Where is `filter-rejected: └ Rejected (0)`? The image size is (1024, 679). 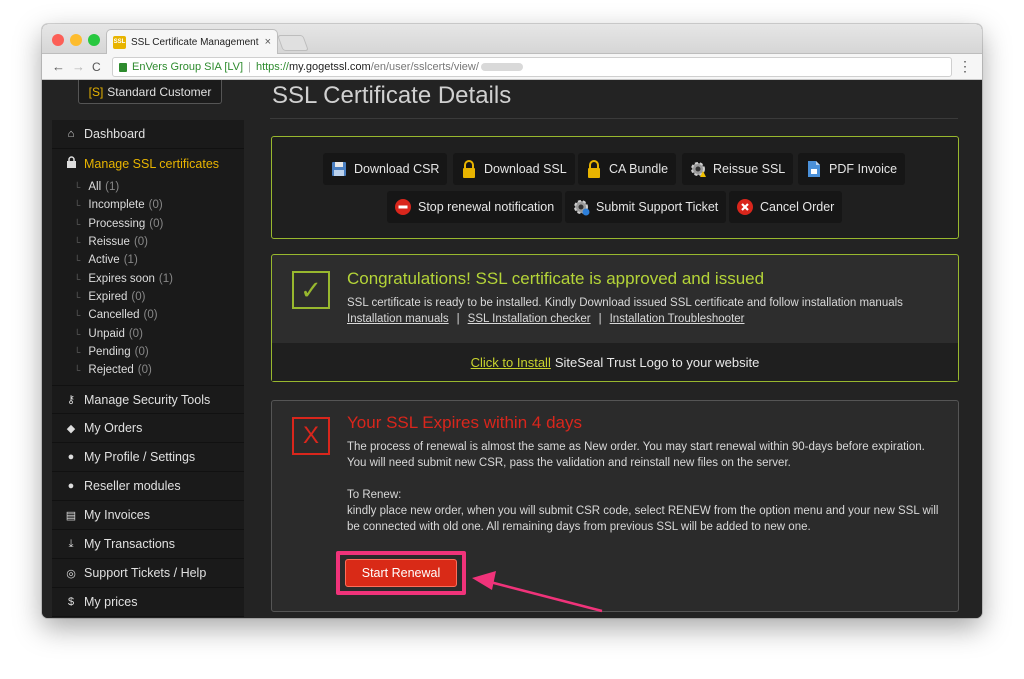 filter-rejected: └ Rejected (0) is located at coordinates (148, 370).